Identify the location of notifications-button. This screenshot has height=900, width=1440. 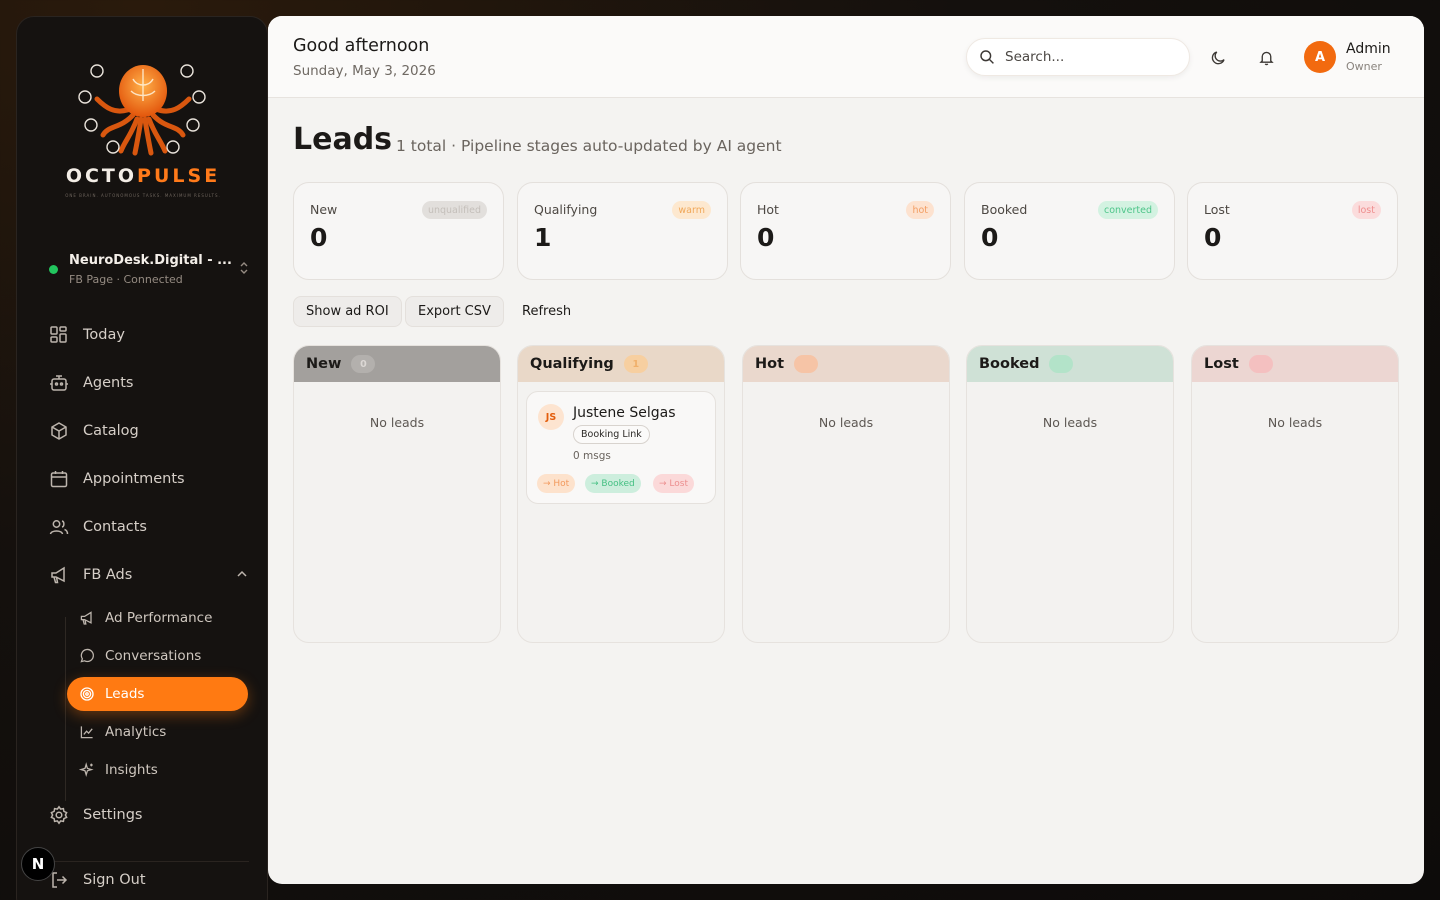
(1266, 57).